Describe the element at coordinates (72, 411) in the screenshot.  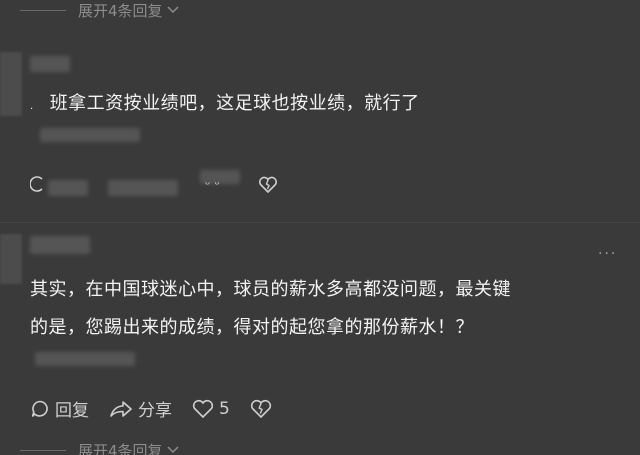
I see `reply-label: 回复` at that location.